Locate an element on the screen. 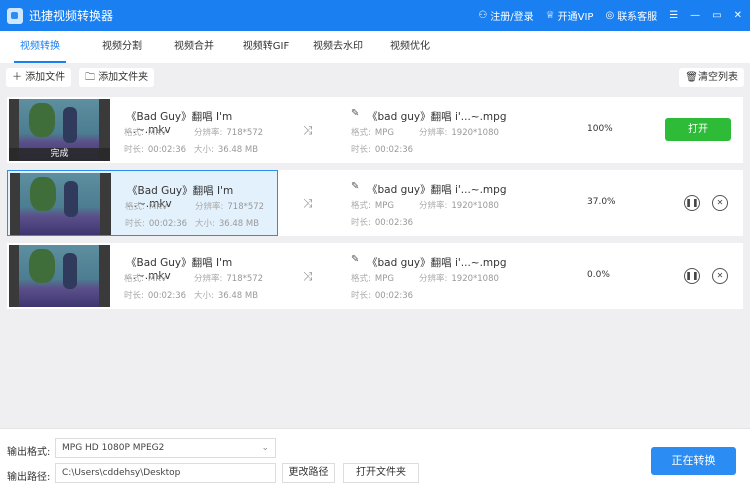  tab-video-optimize: 视频优化 is located at coordinates (410, 47).